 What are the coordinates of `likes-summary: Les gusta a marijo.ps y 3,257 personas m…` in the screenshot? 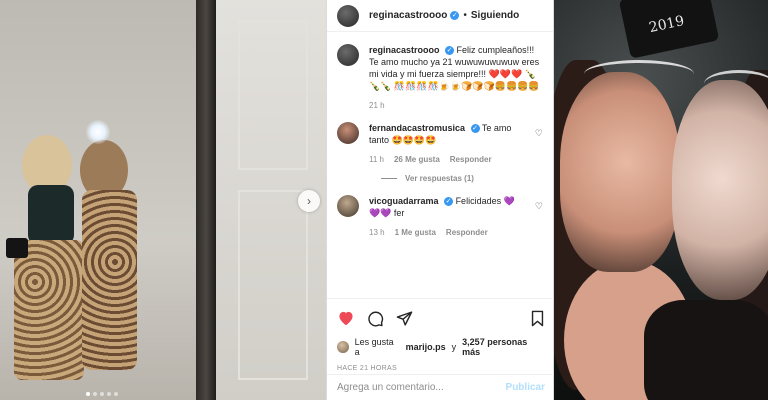 It's located at (441, 347).